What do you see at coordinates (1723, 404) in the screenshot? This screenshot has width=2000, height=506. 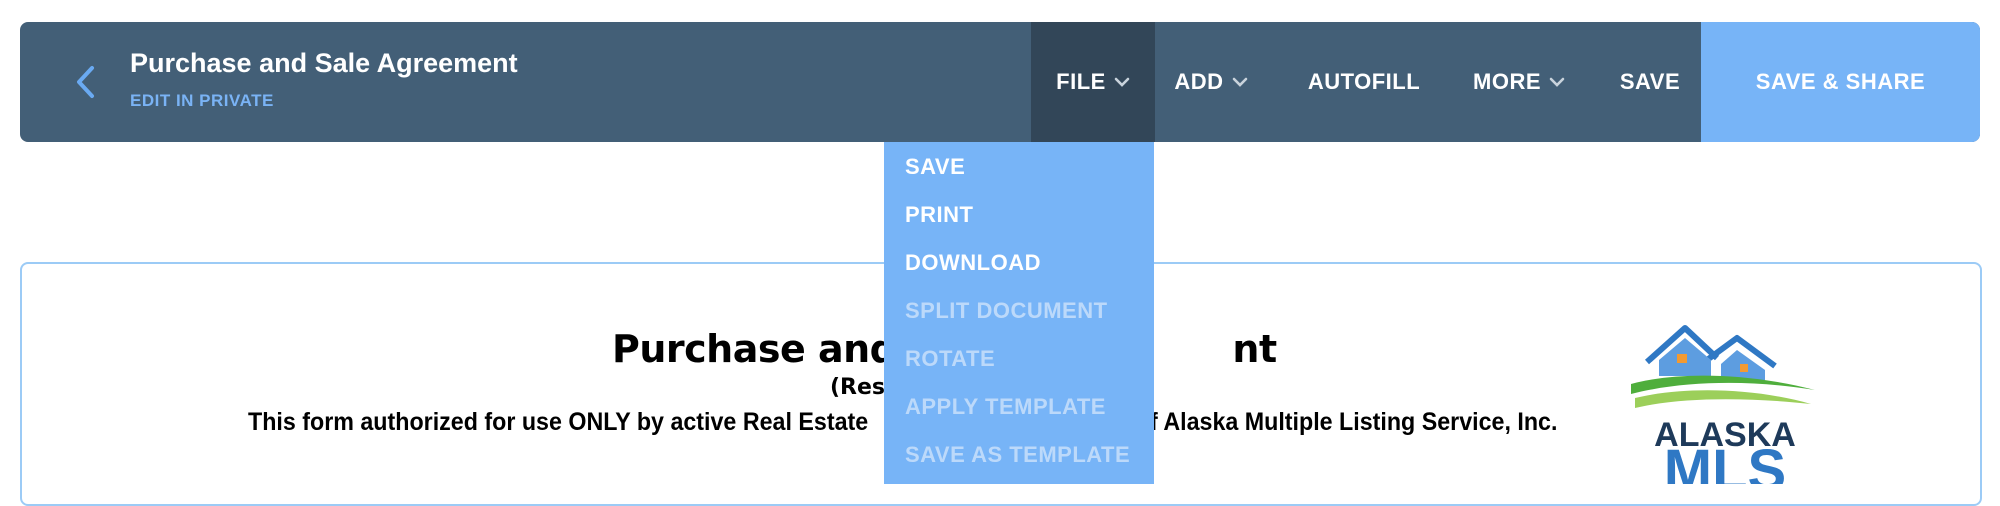 I see `alaska-mls-logo: ALASKA MLS` at bounding box center [1723, 404].